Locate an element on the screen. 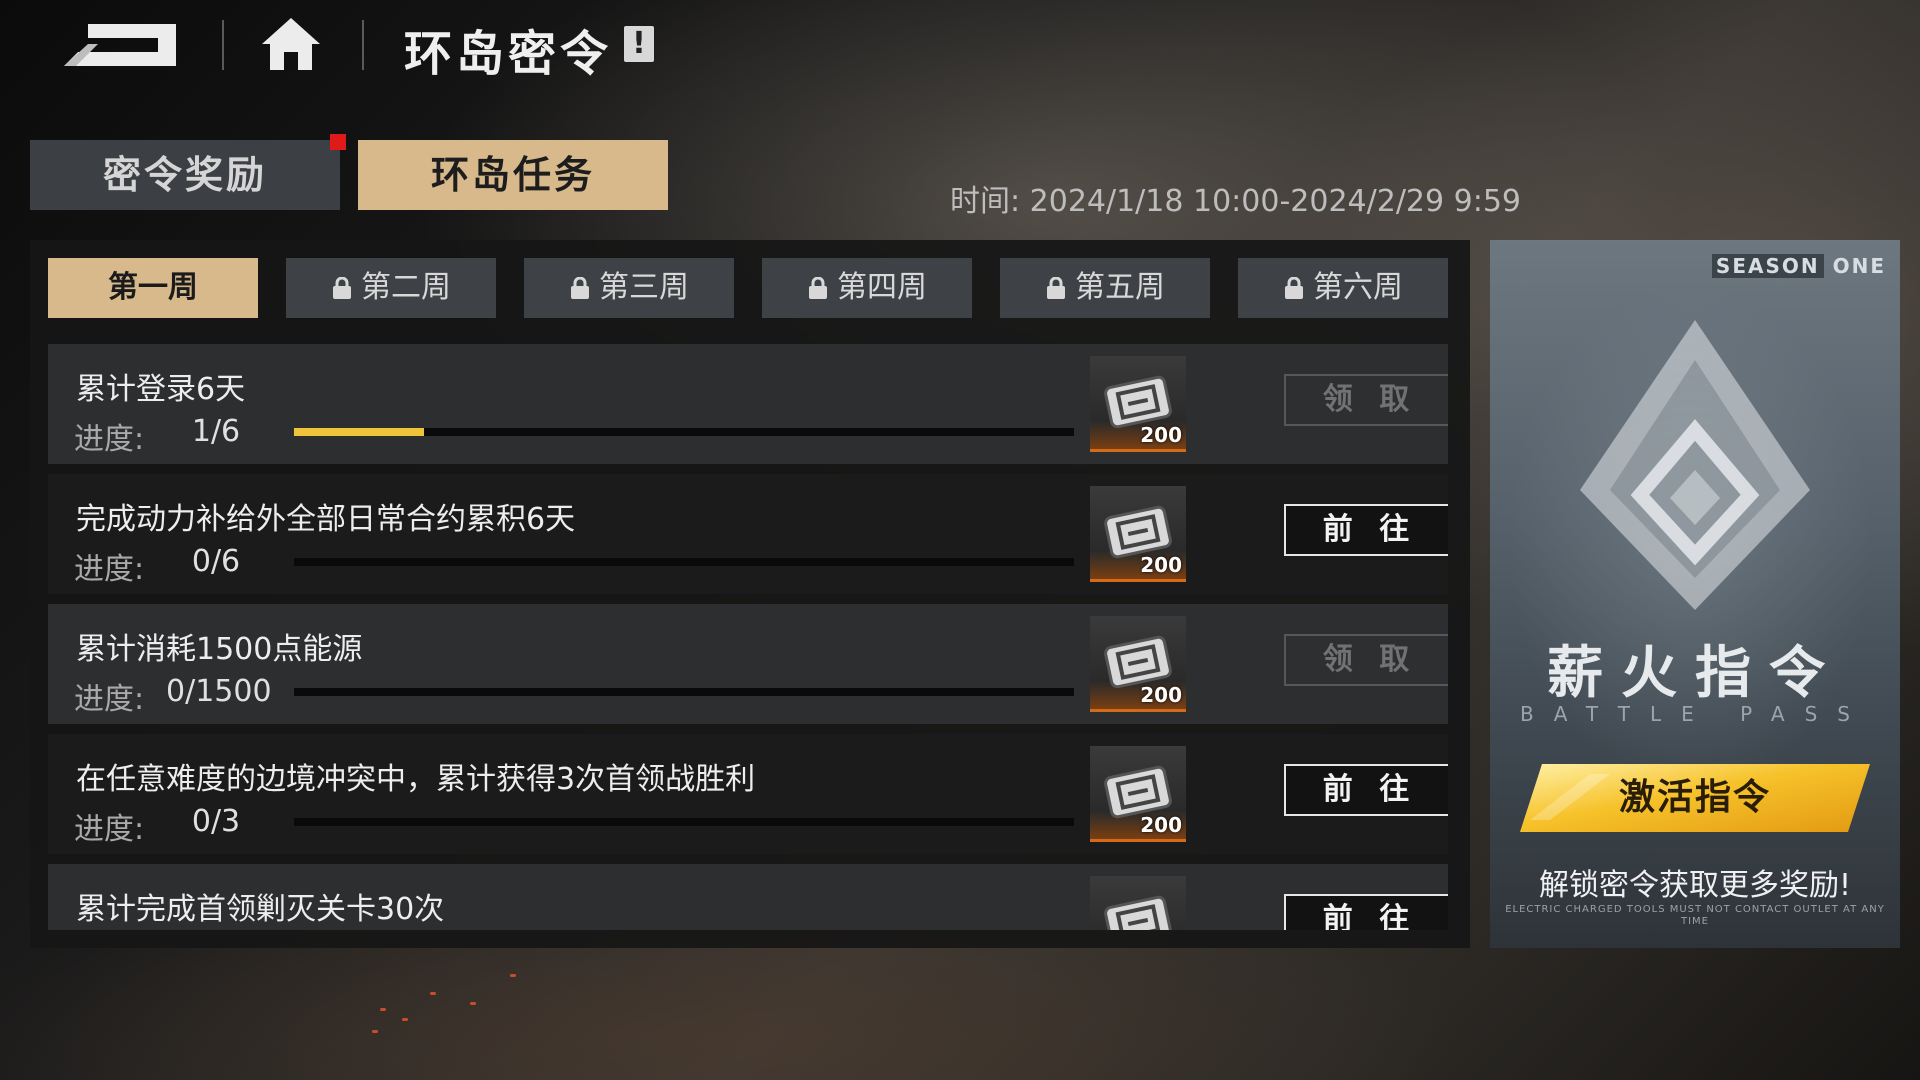  task-row: 累计完成首领剿灭关卡30次 200 前 往 is located at coordinates (748, 897).